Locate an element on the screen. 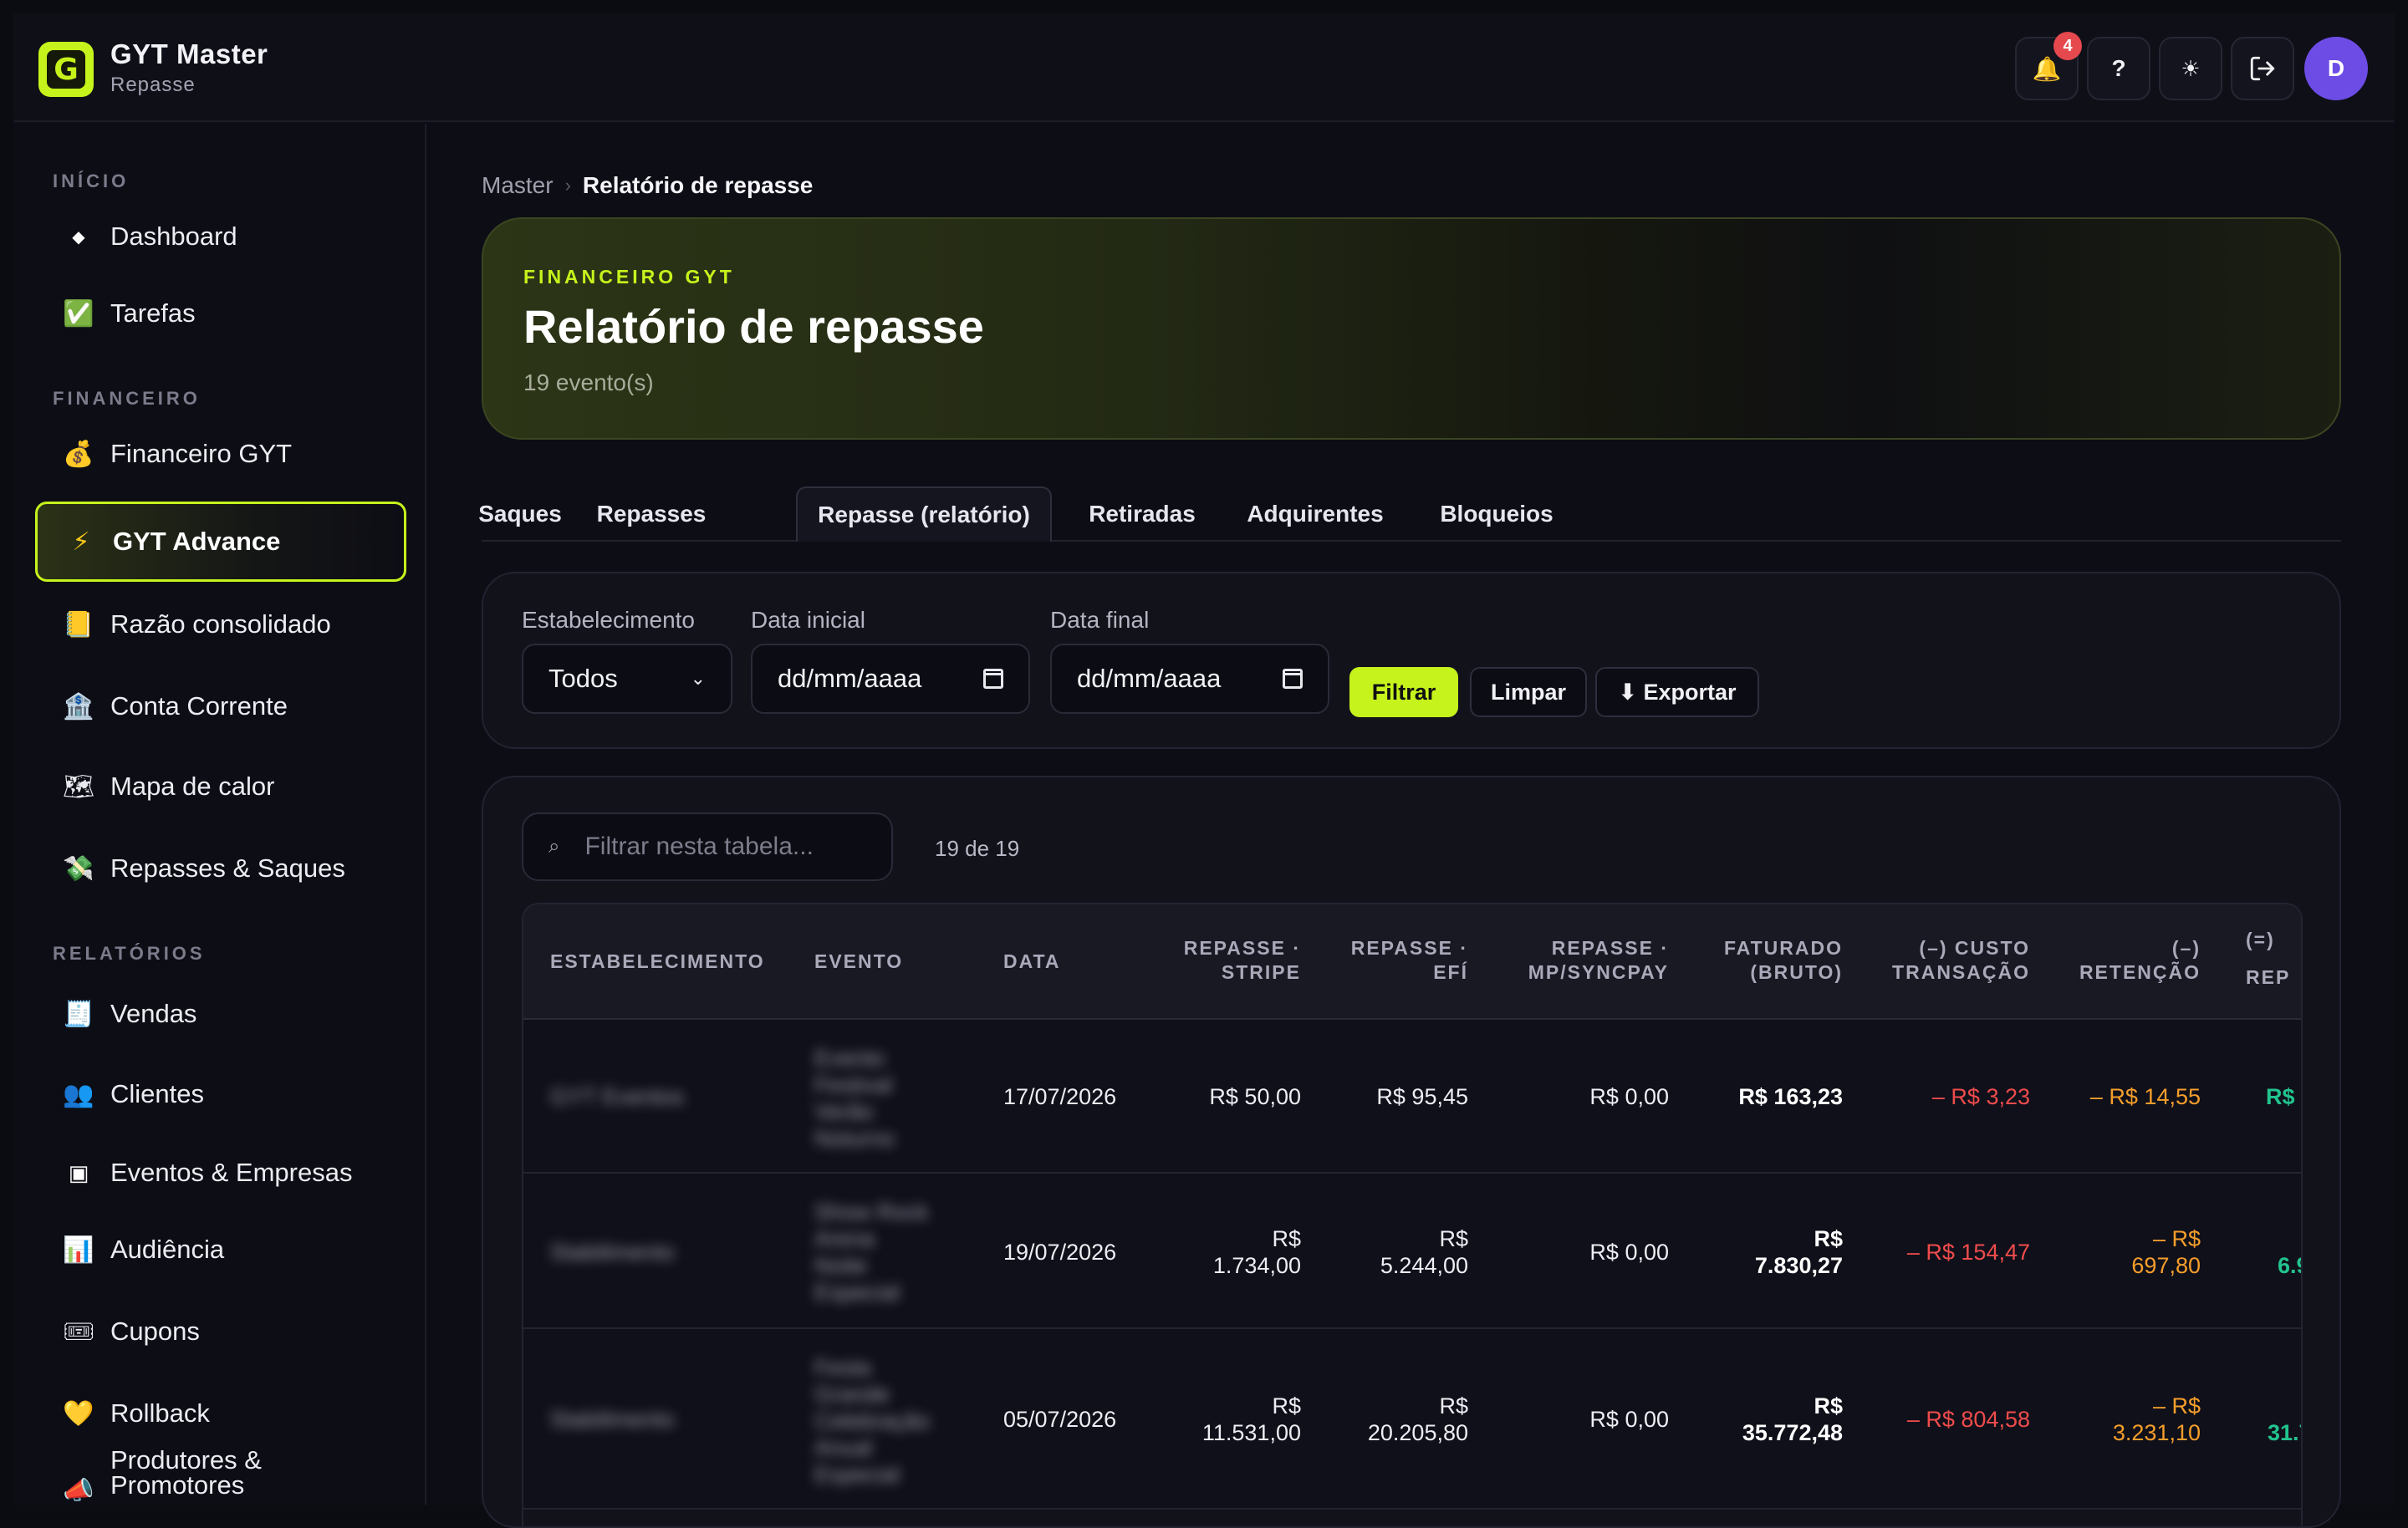 This screenshot has height=1528, width=2408. cell-faturado: R$ 35.772,48 is located at coordinates (1764, 1419).